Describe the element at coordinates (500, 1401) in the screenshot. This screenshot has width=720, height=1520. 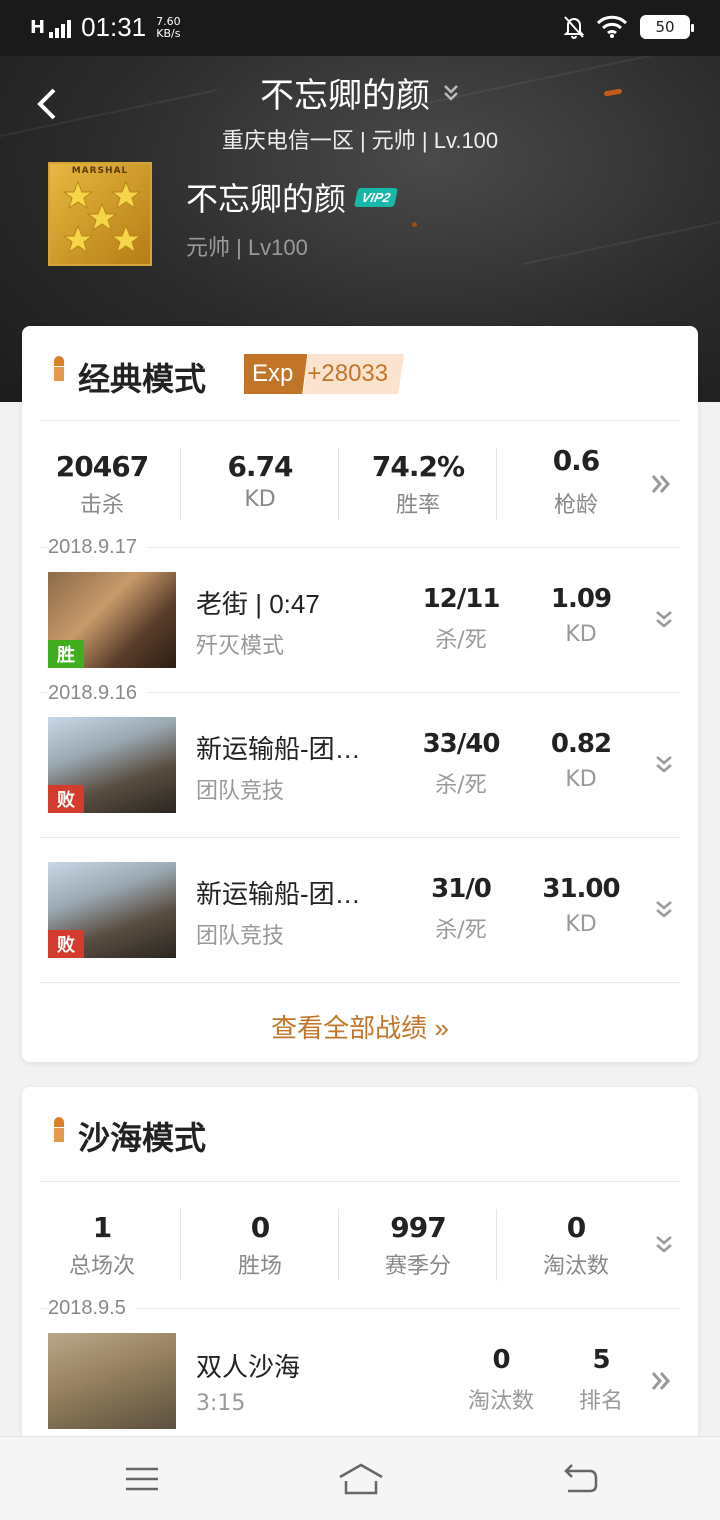
I see `eliminations-label: 淘汰数` at that location.